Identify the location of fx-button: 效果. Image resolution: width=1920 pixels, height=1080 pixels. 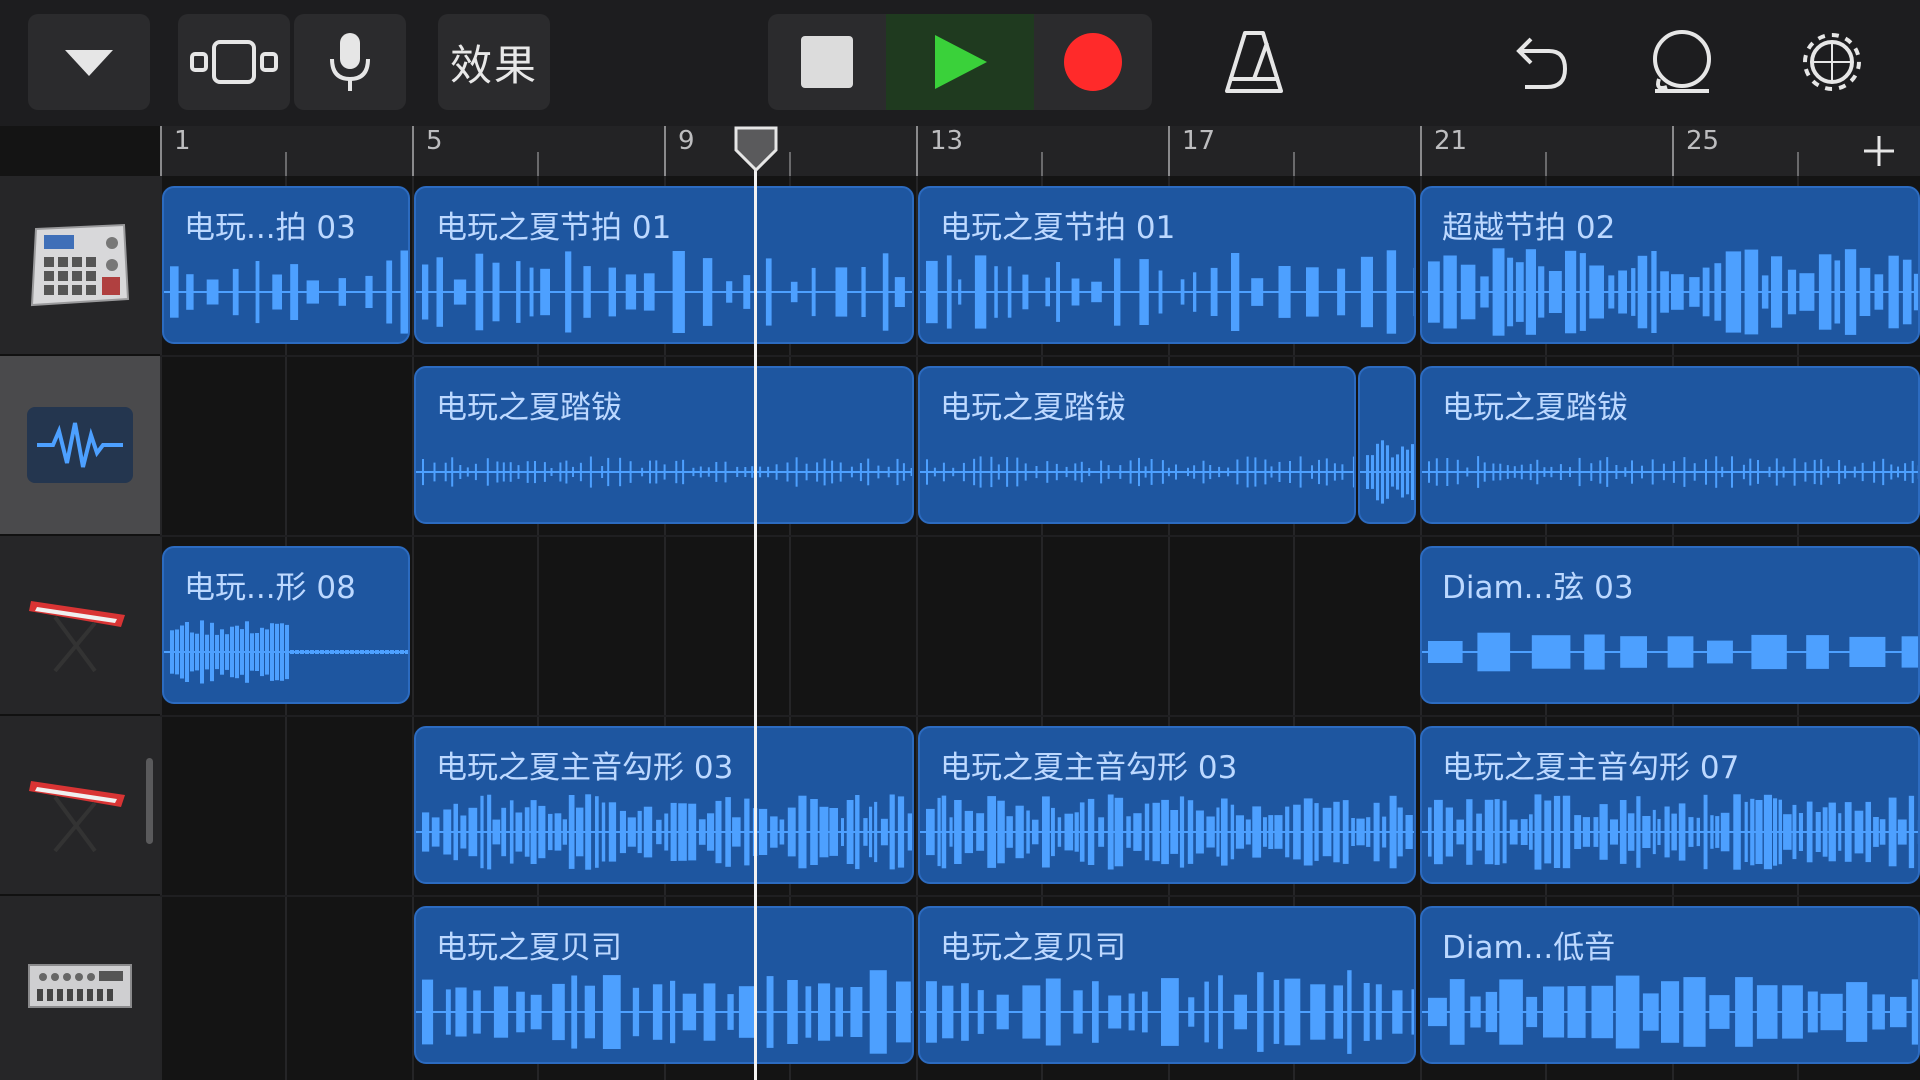
(494, 62).